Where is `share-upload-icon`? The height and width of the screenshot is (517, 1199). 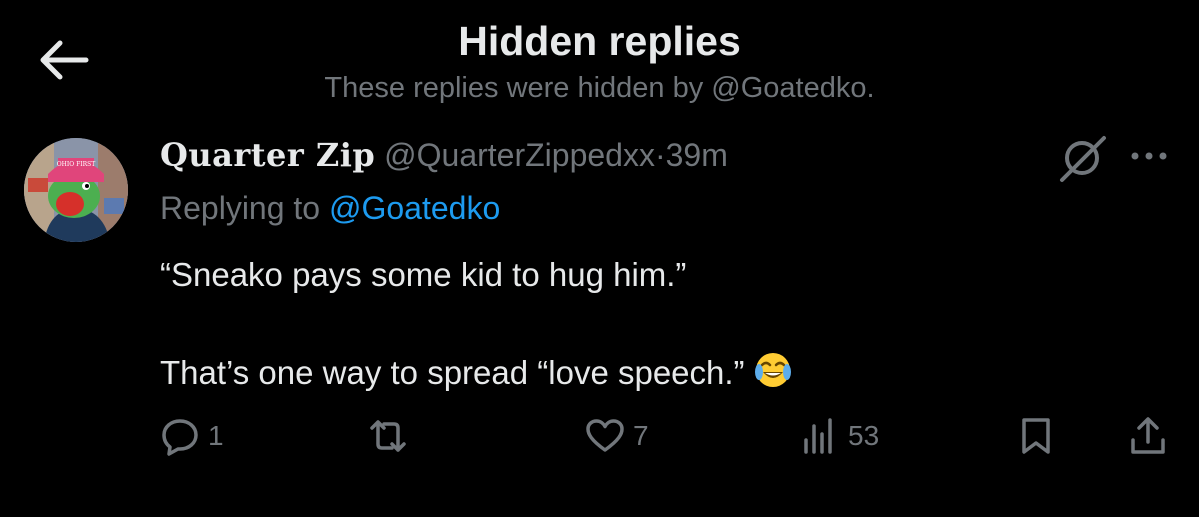 share-upload-icon is located at coordinates (1148, 435).